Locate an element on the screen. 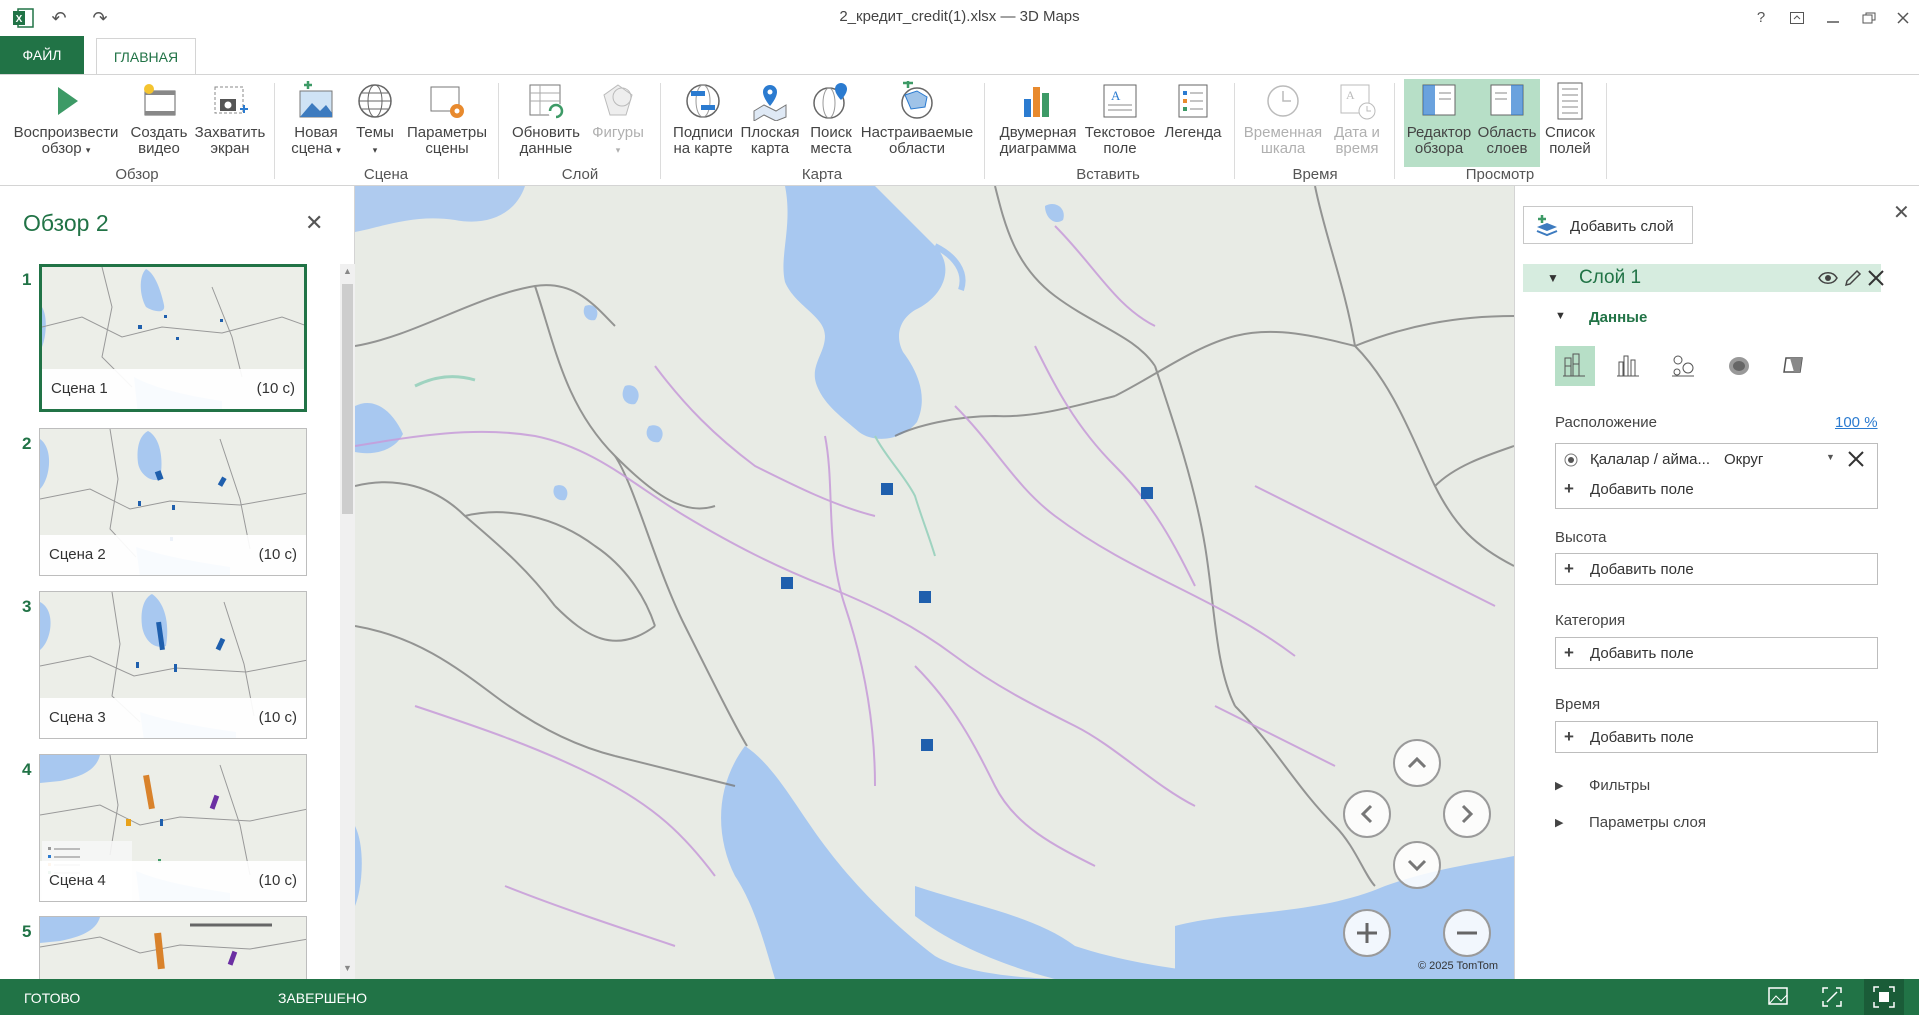  expand-icon: ▶ is located at coordinates (1559, 823).